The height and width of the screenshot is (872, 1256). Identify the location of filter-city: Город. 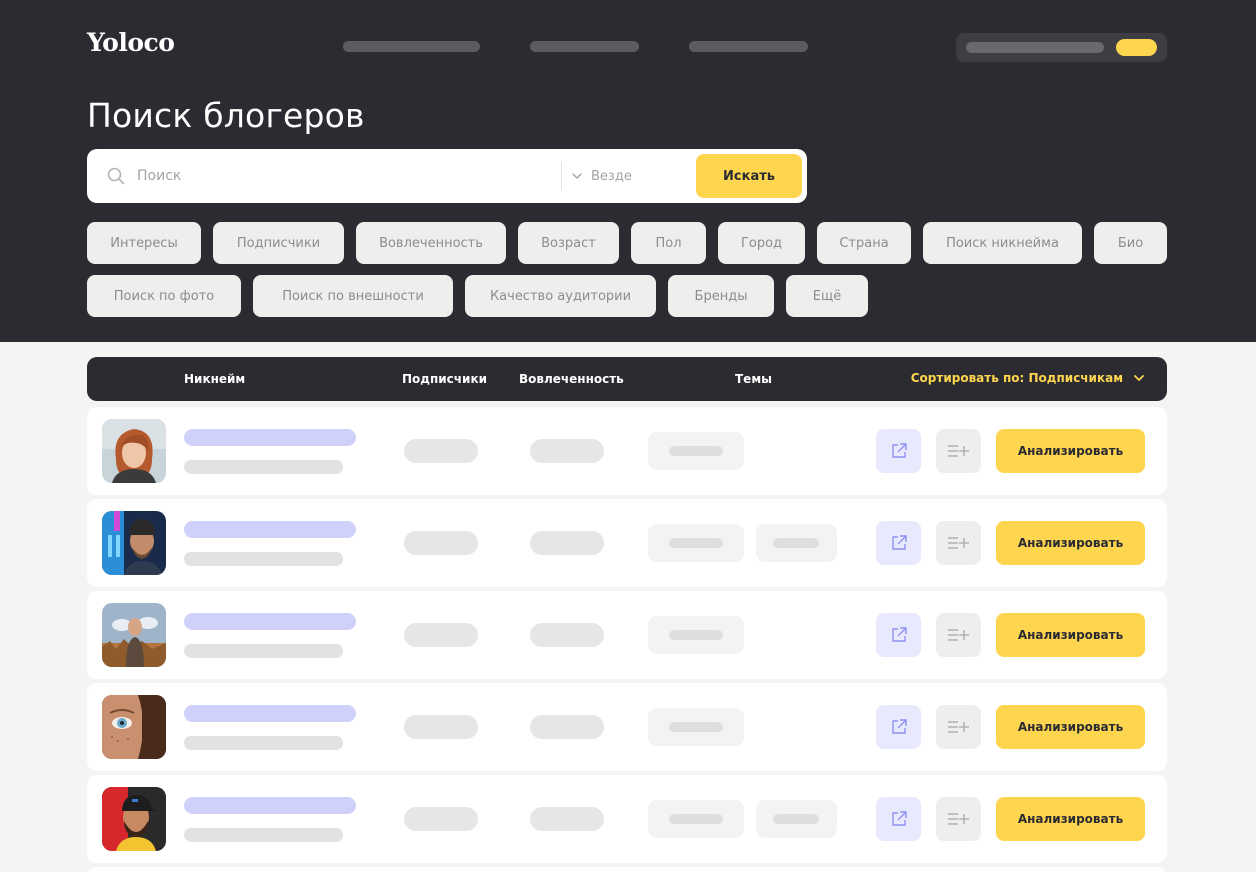
(761, 243).